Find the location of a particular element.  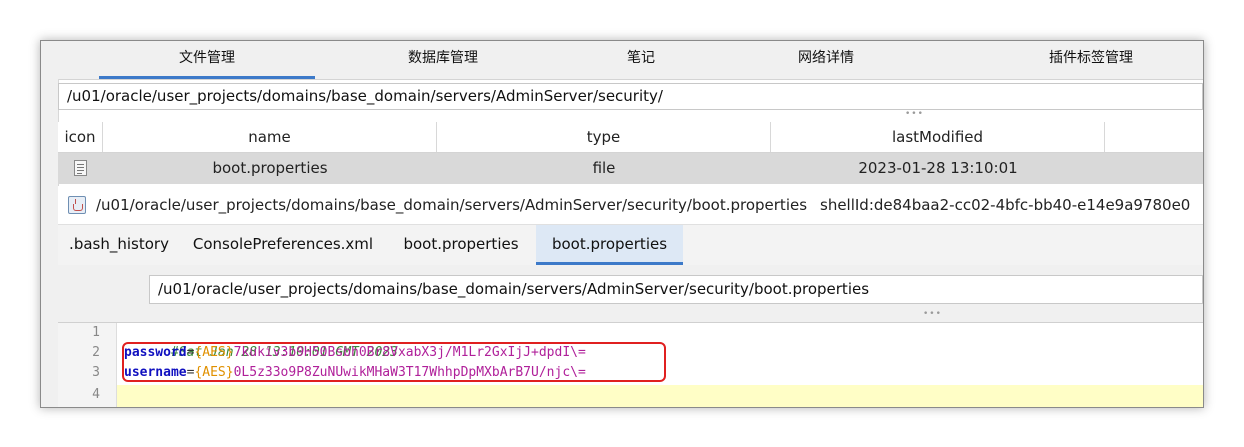

highlight-annotation-box is located at coordinates (394, 362).